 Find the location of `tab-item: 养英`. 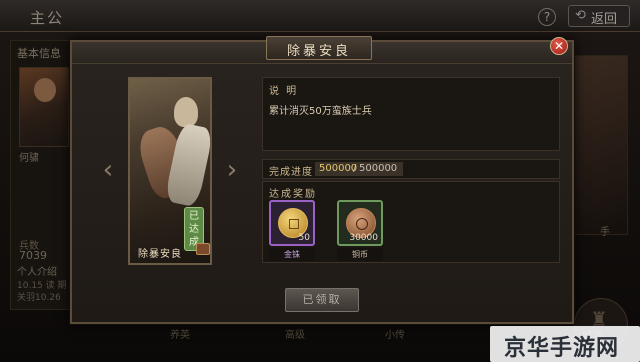

tab-item: 养英 is located at coordinates (180, 333).